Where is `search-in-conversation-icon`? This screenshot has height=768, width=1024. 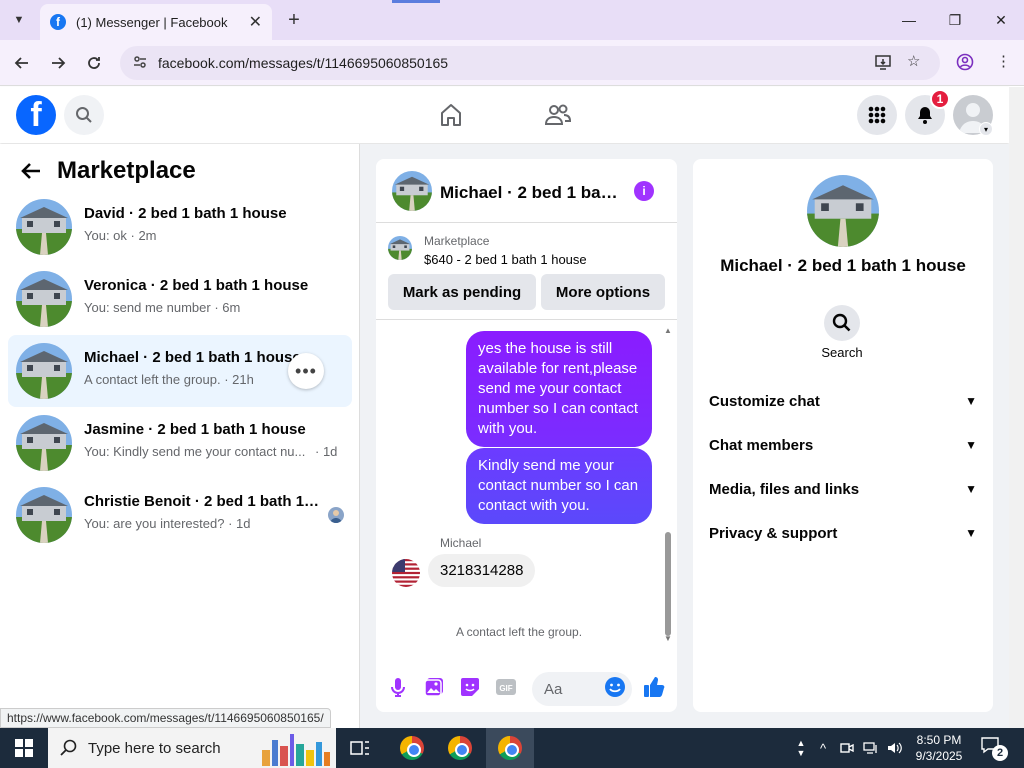
search-in-conversation-icon is located at coordinates (842, 323).